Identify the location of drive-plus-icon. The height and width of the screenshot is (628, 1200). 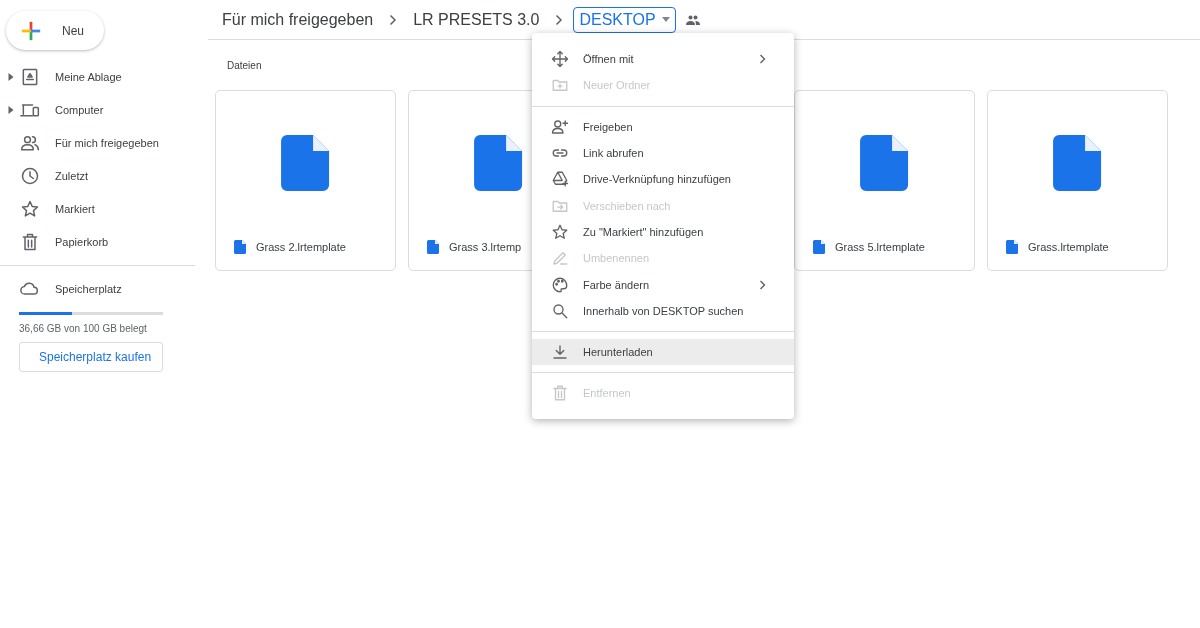
(560, 179).